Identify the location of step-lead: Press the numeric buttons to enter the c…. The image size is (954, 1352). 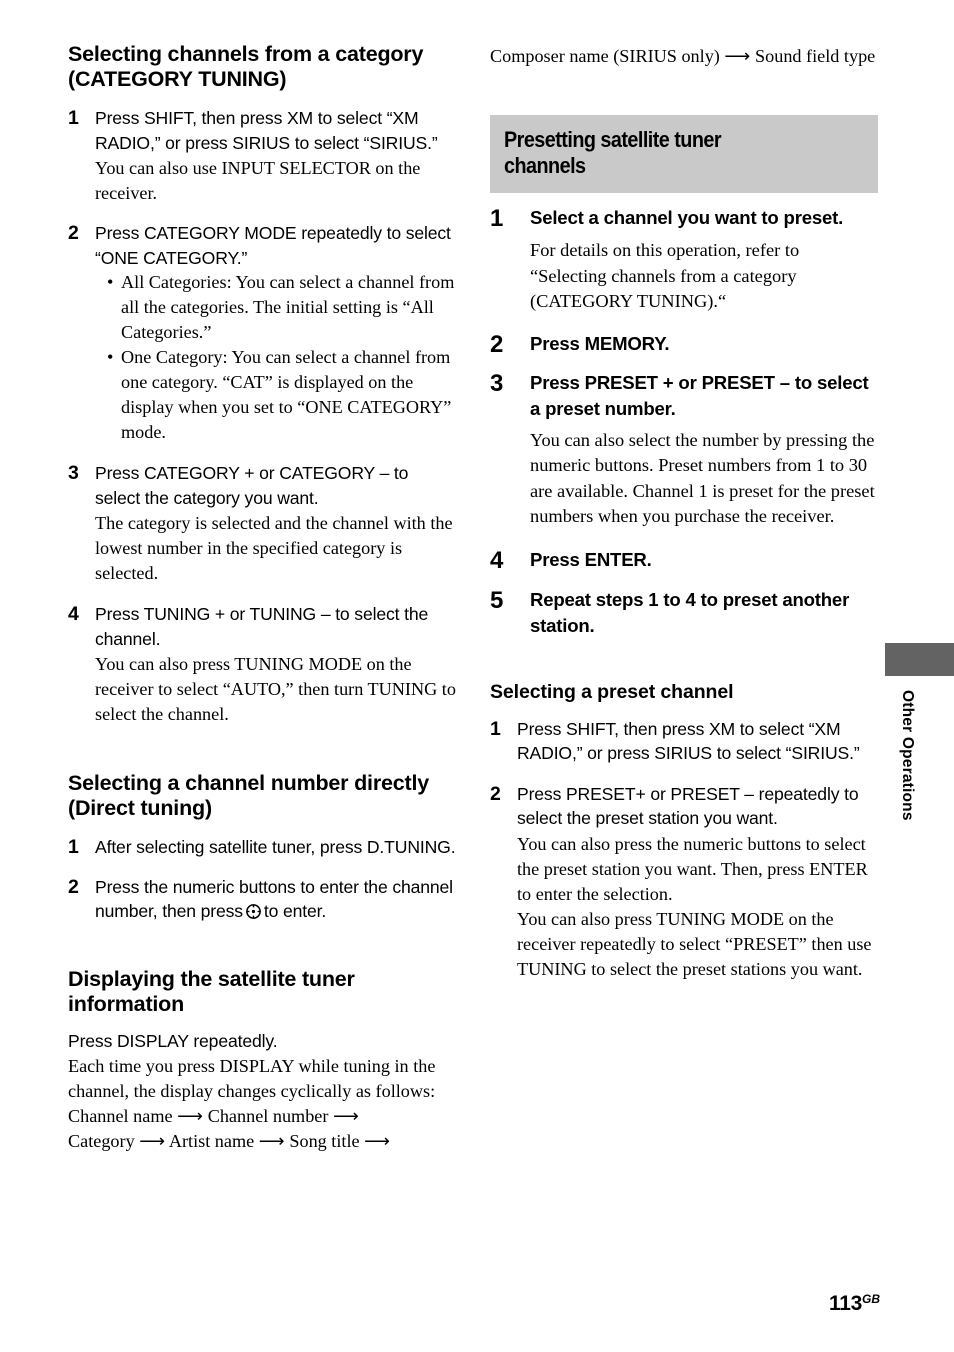
(276, 899).